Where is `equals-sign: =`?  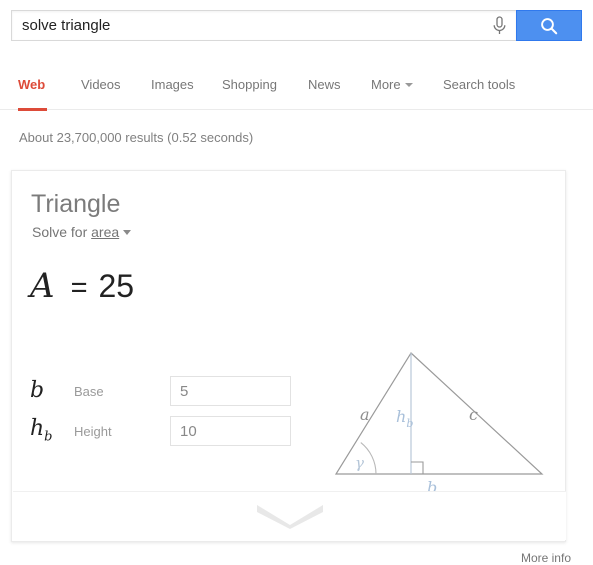
equals-sign: = is located at coordinates (79, 288).